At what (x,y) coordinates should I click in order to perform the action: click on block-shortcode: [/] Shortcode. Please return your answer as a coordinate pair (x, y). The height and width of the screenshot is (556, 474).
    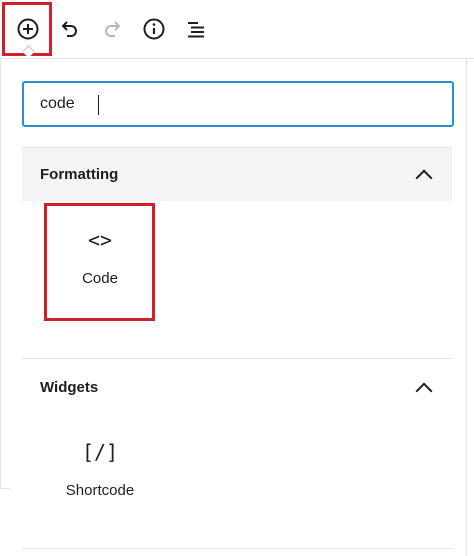
    Looking at the image, I should click on (100, 473).